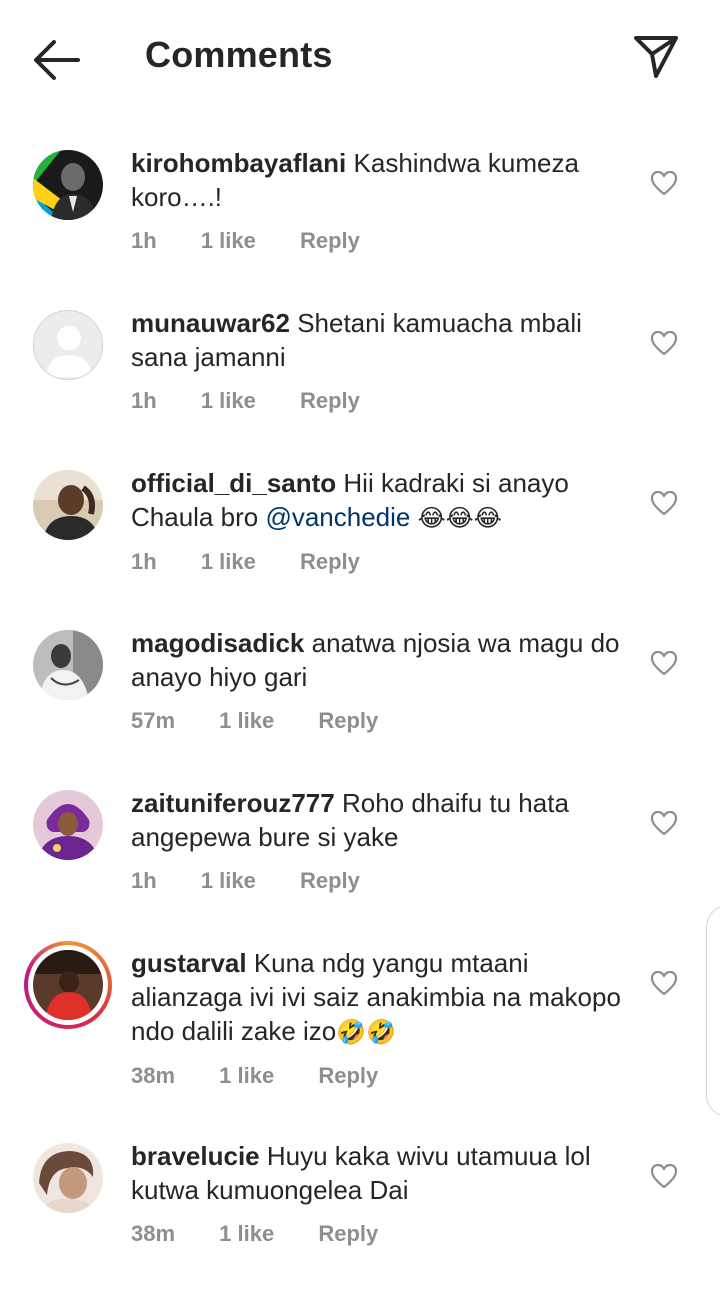 The width and height of the screenshot is (720, 1293). I want to click on child-photo-avatar-icon, so click(68, 985).